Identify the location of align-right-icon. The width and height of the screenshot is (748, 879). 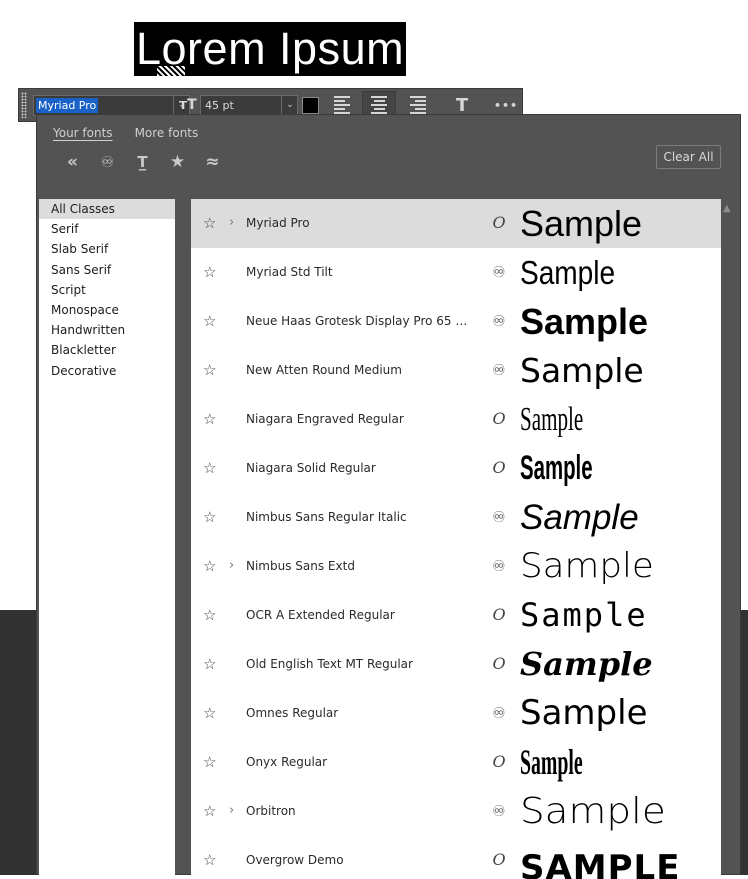
(418, 105).